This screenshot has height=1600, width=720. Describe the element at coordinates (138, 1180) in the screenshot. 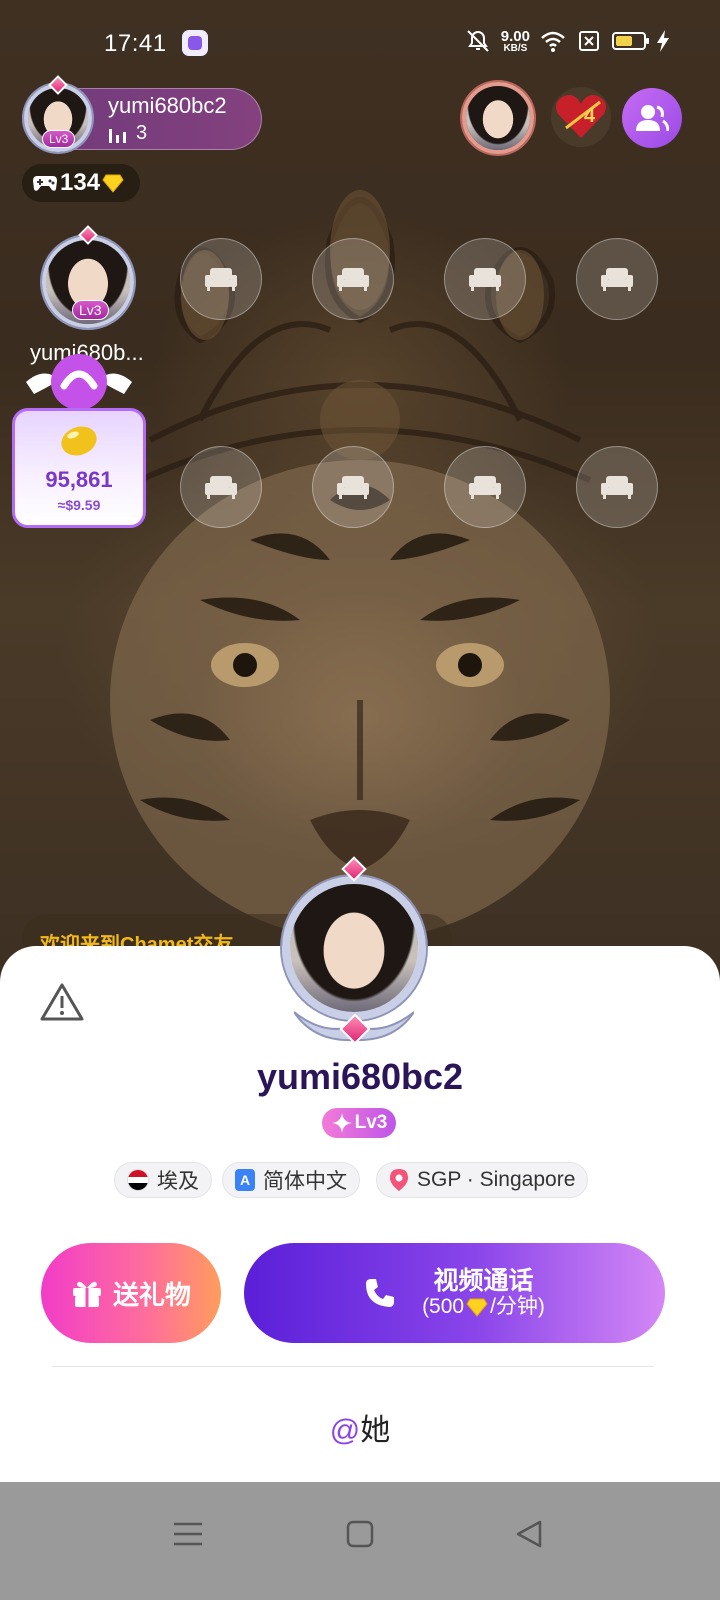

I see `egypt-flag-icon` at that location.